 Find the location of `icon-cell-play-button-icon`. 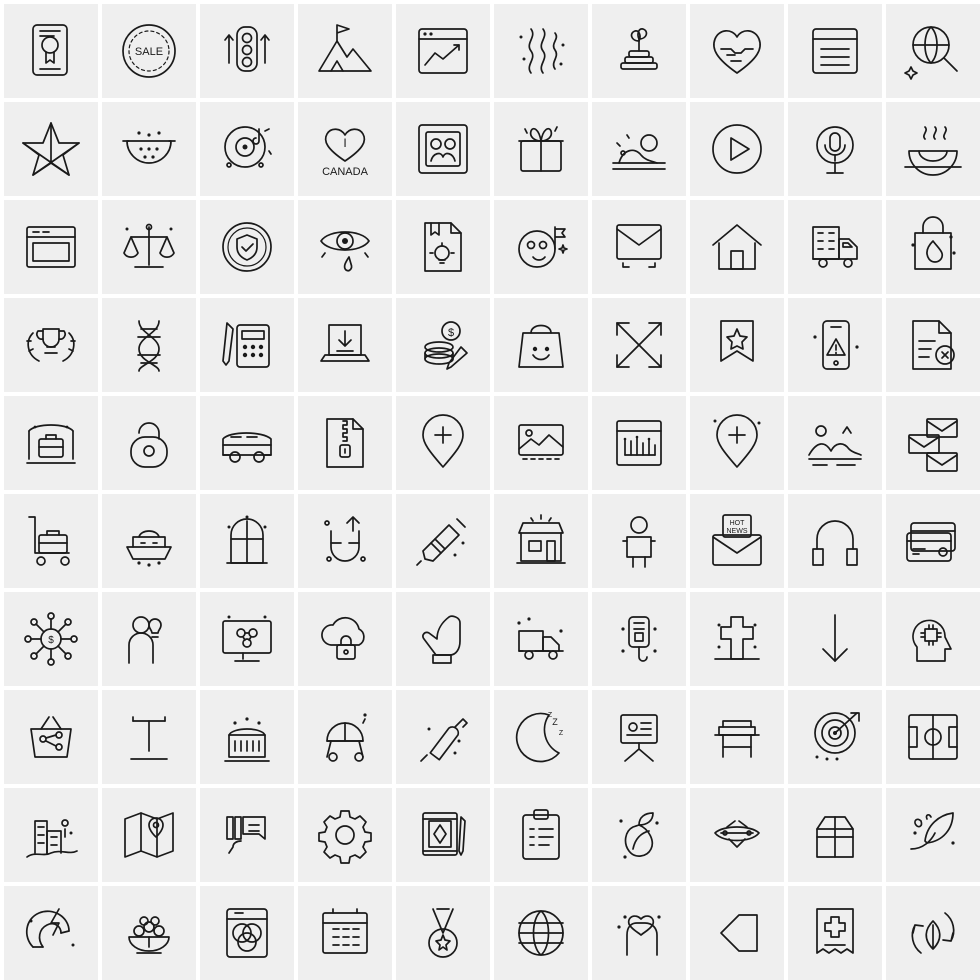

icon-cell-play-button-icon is located at coordinates (737, 149).